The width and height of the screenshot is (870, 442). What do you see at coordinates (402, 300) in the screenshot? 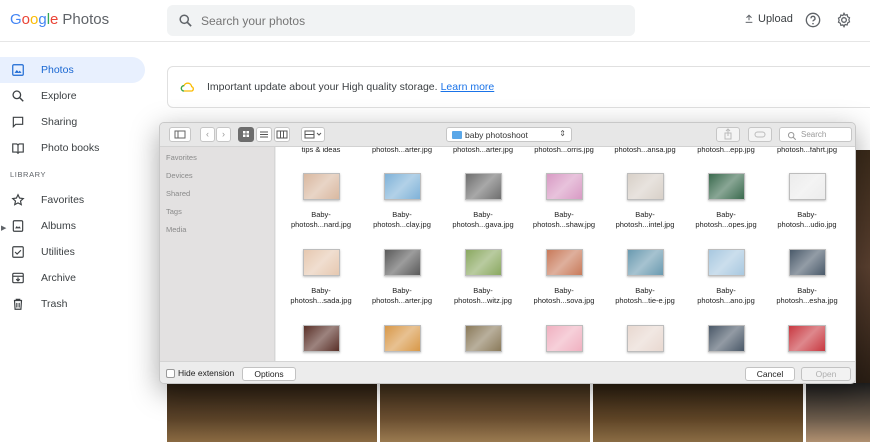
I see `file-name-line2: photosh...arter.jpg` at bounding box center [402, 300].